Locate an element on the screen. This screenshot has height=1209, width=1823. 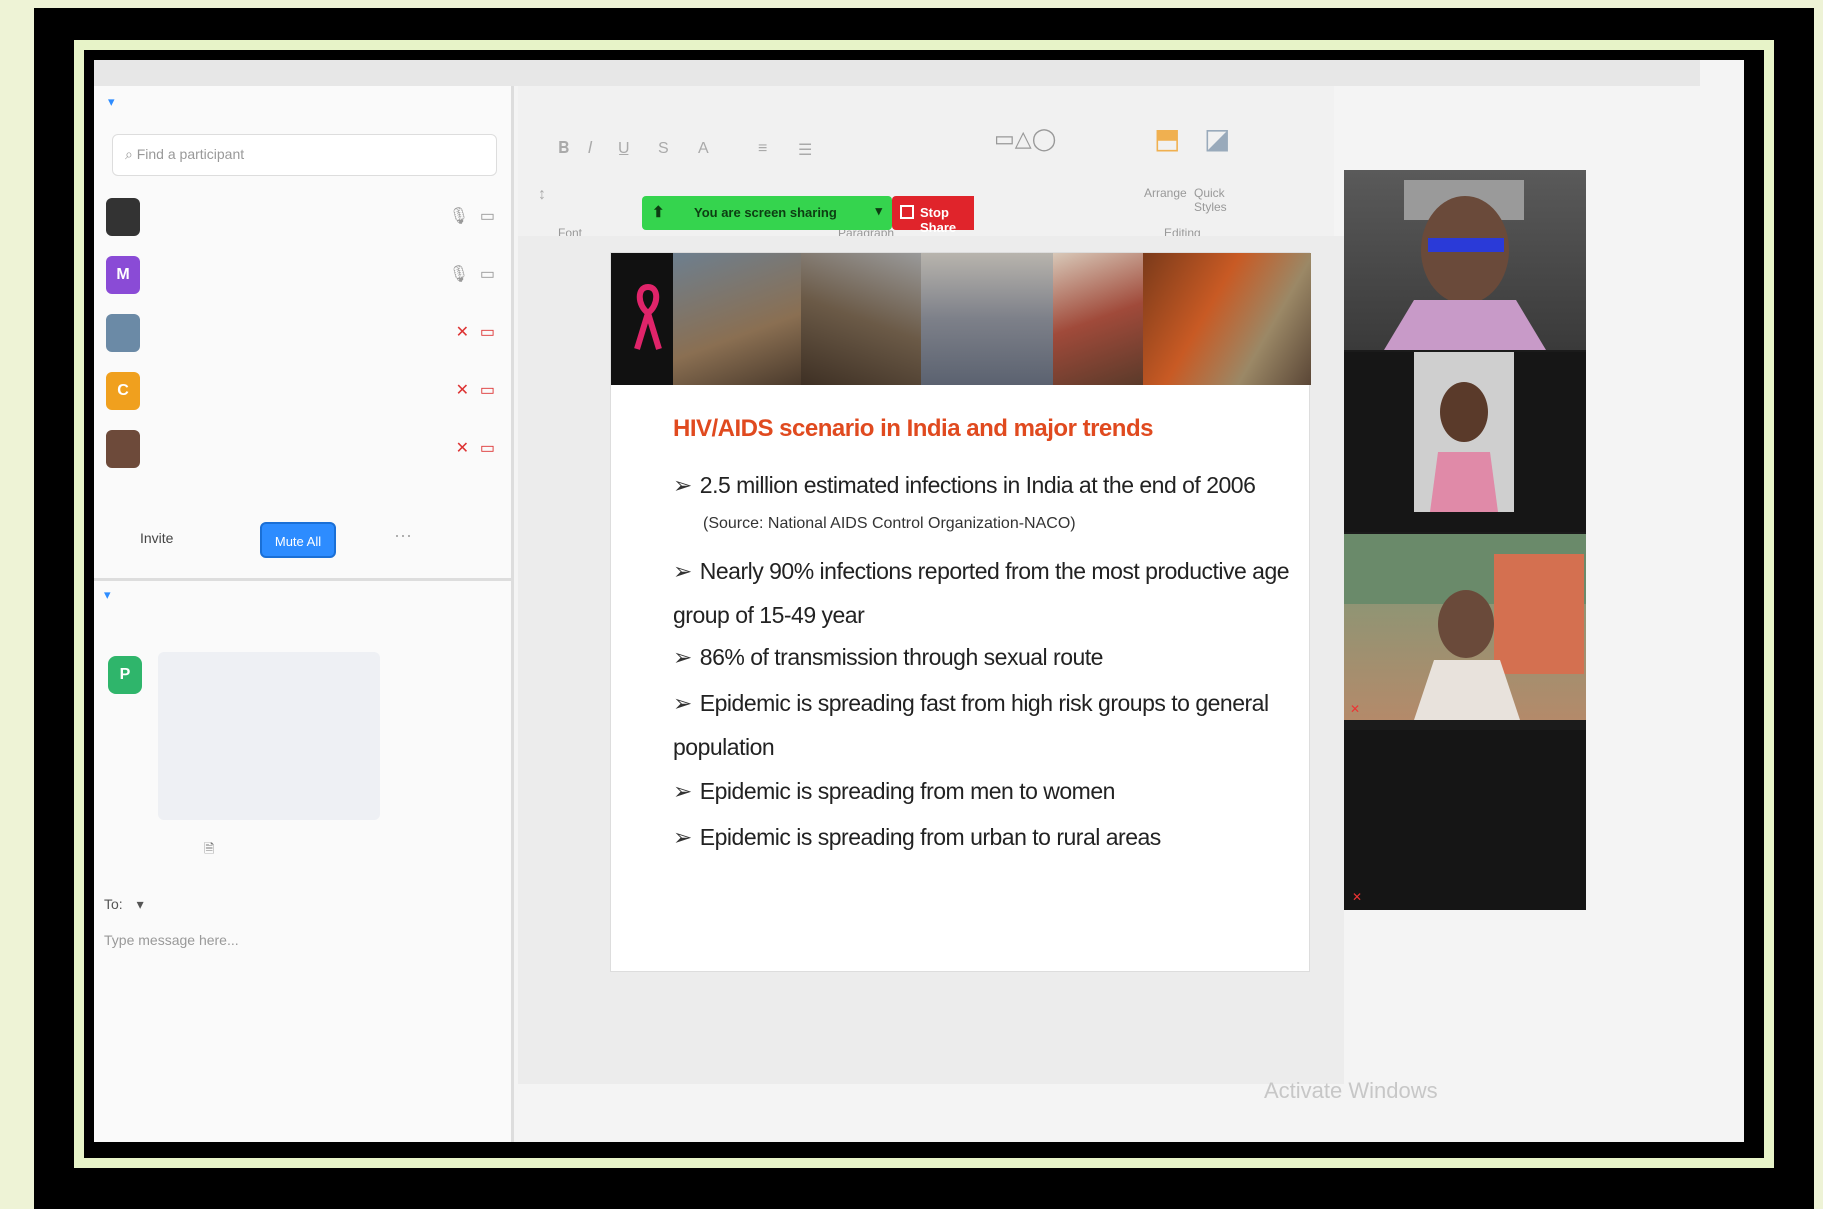
more-options-icon: ⋯ is located at coordinates (403, 536).